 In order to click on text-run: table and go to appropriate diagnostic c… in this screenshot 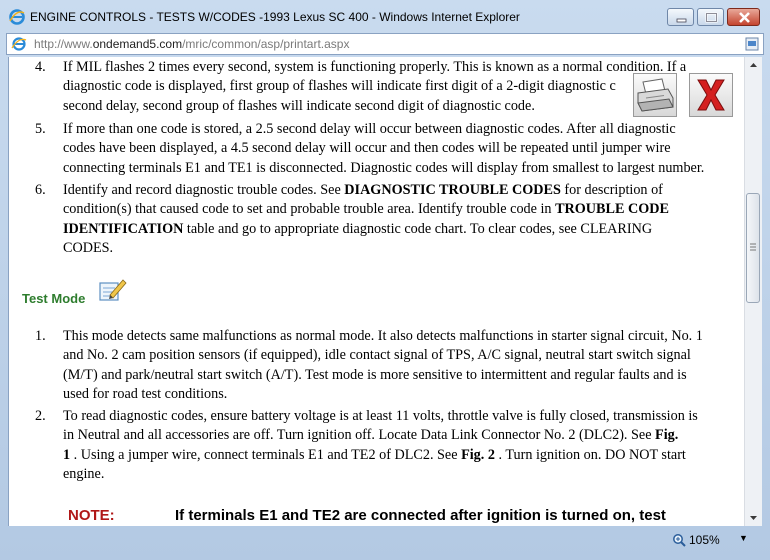, I will do `click(418, 228)`.